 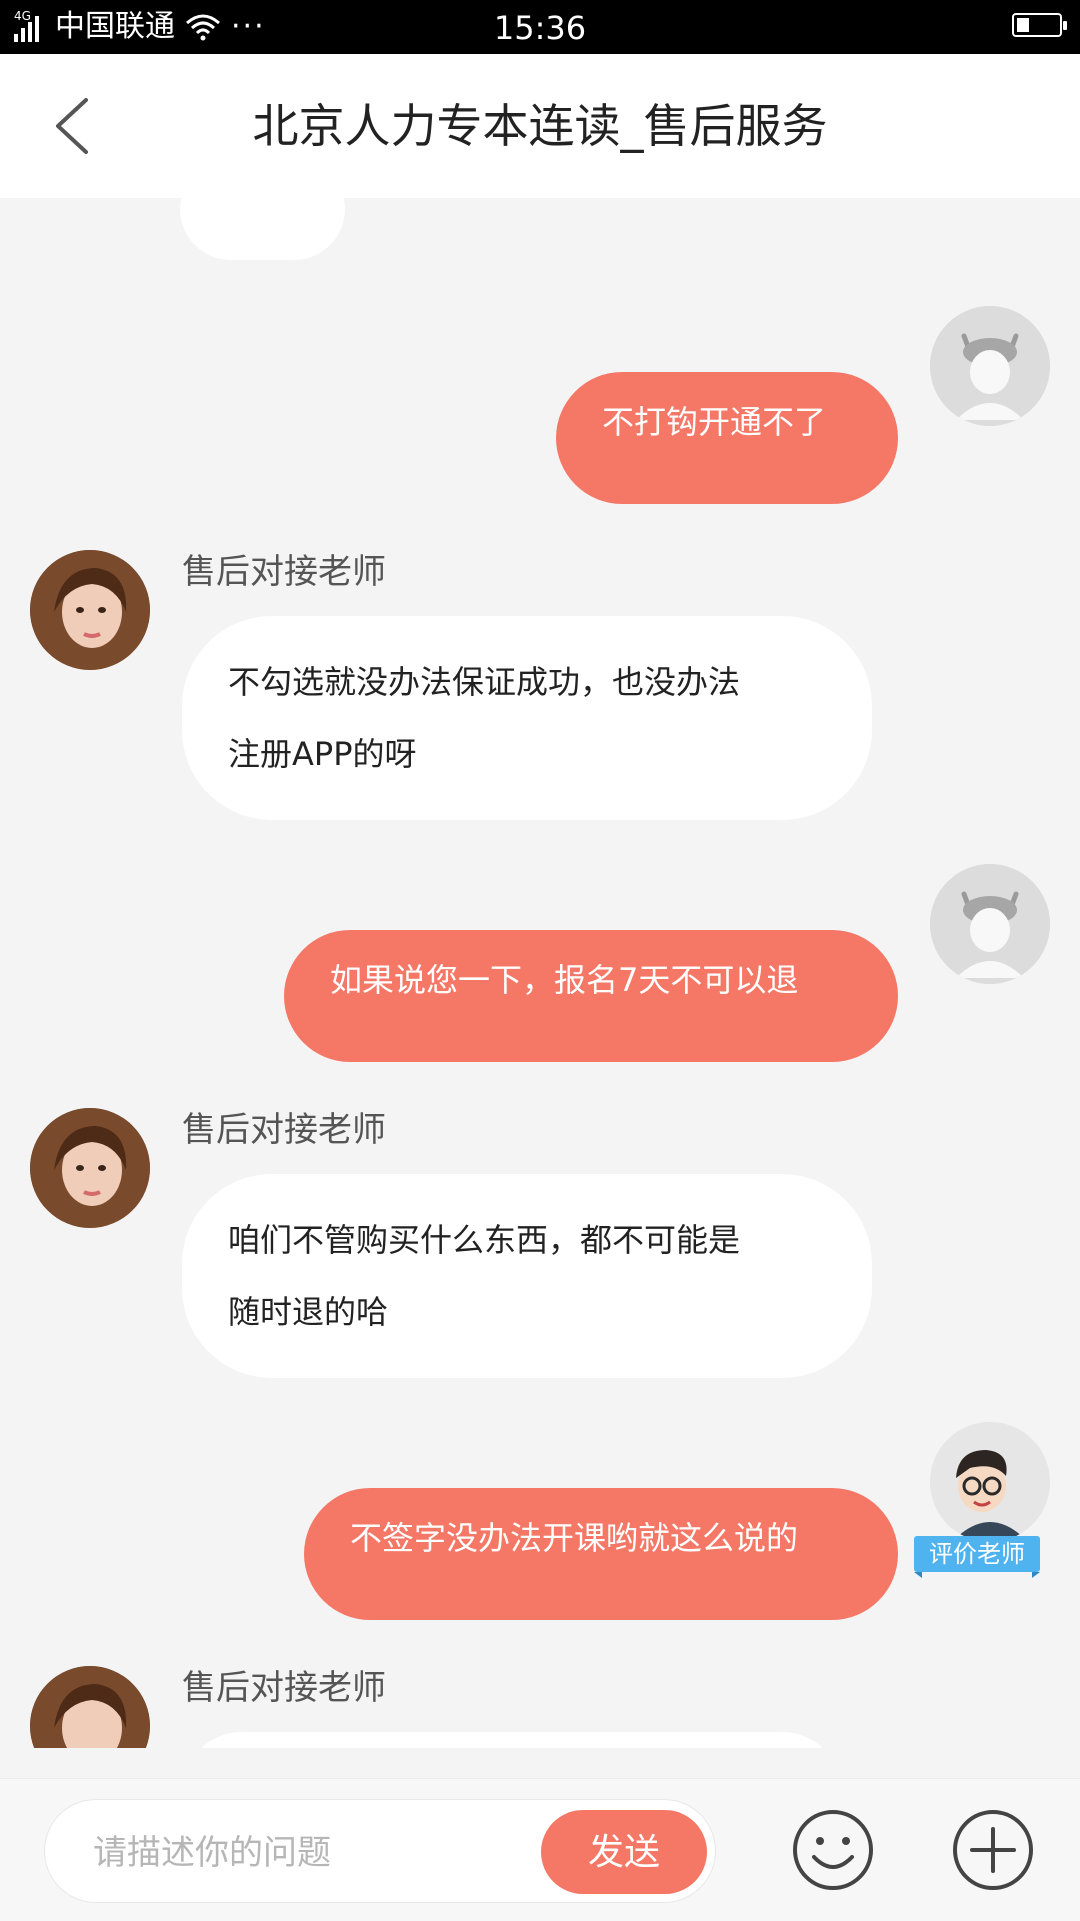 I want to click on emoji-button, so click(x=833, y=1850).